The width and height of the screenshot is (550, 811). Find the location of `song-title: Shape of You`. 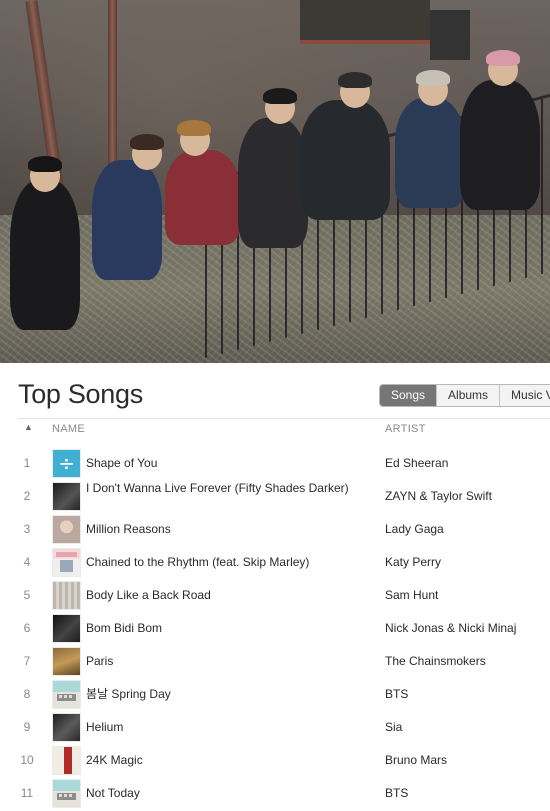

song-title: Shape of You is located at coordinates (122, 463).